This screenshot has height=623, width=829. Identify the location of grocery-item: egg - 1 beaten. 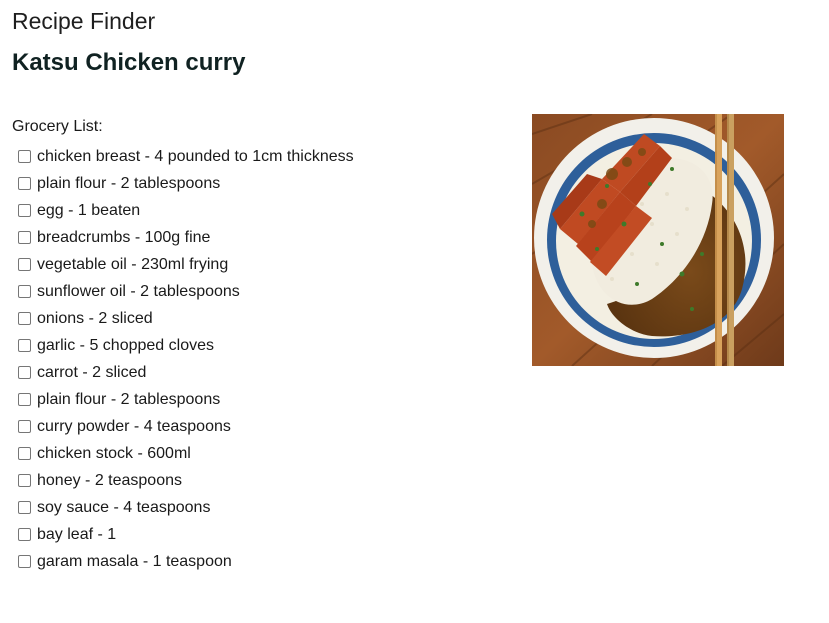
(186, 210).